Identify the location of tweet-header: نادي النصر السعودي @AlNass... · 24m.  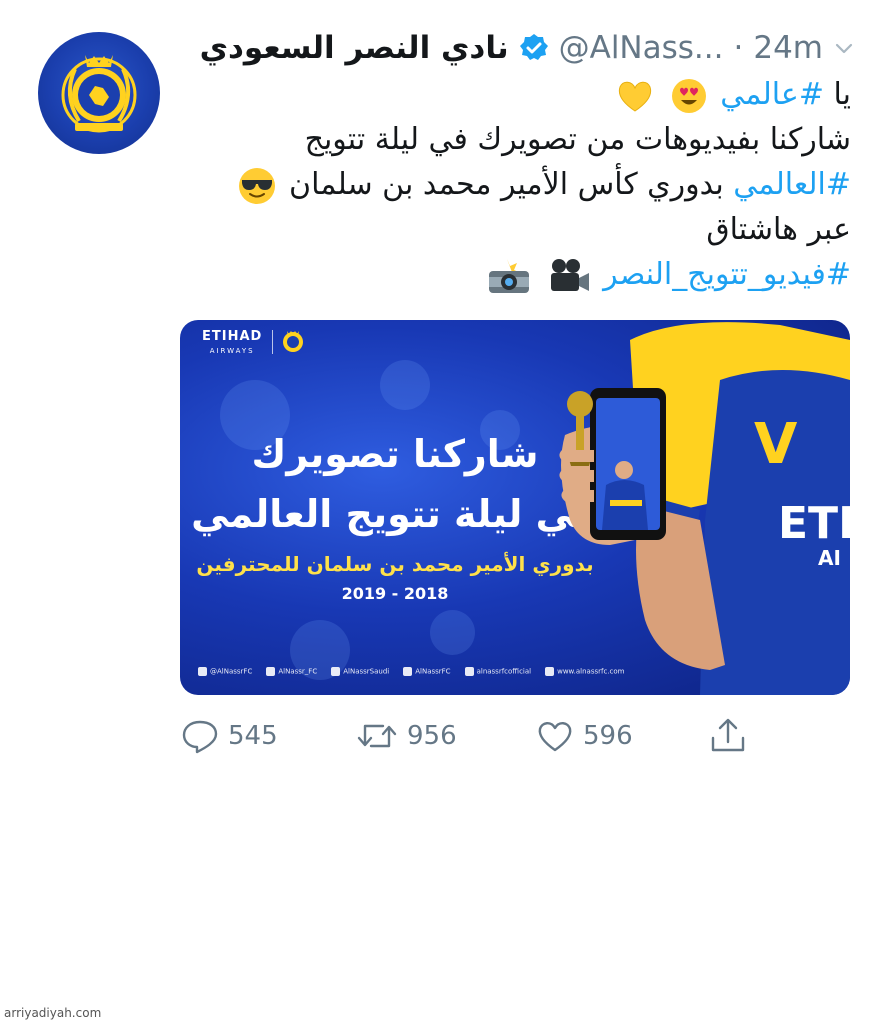
(527, 48).